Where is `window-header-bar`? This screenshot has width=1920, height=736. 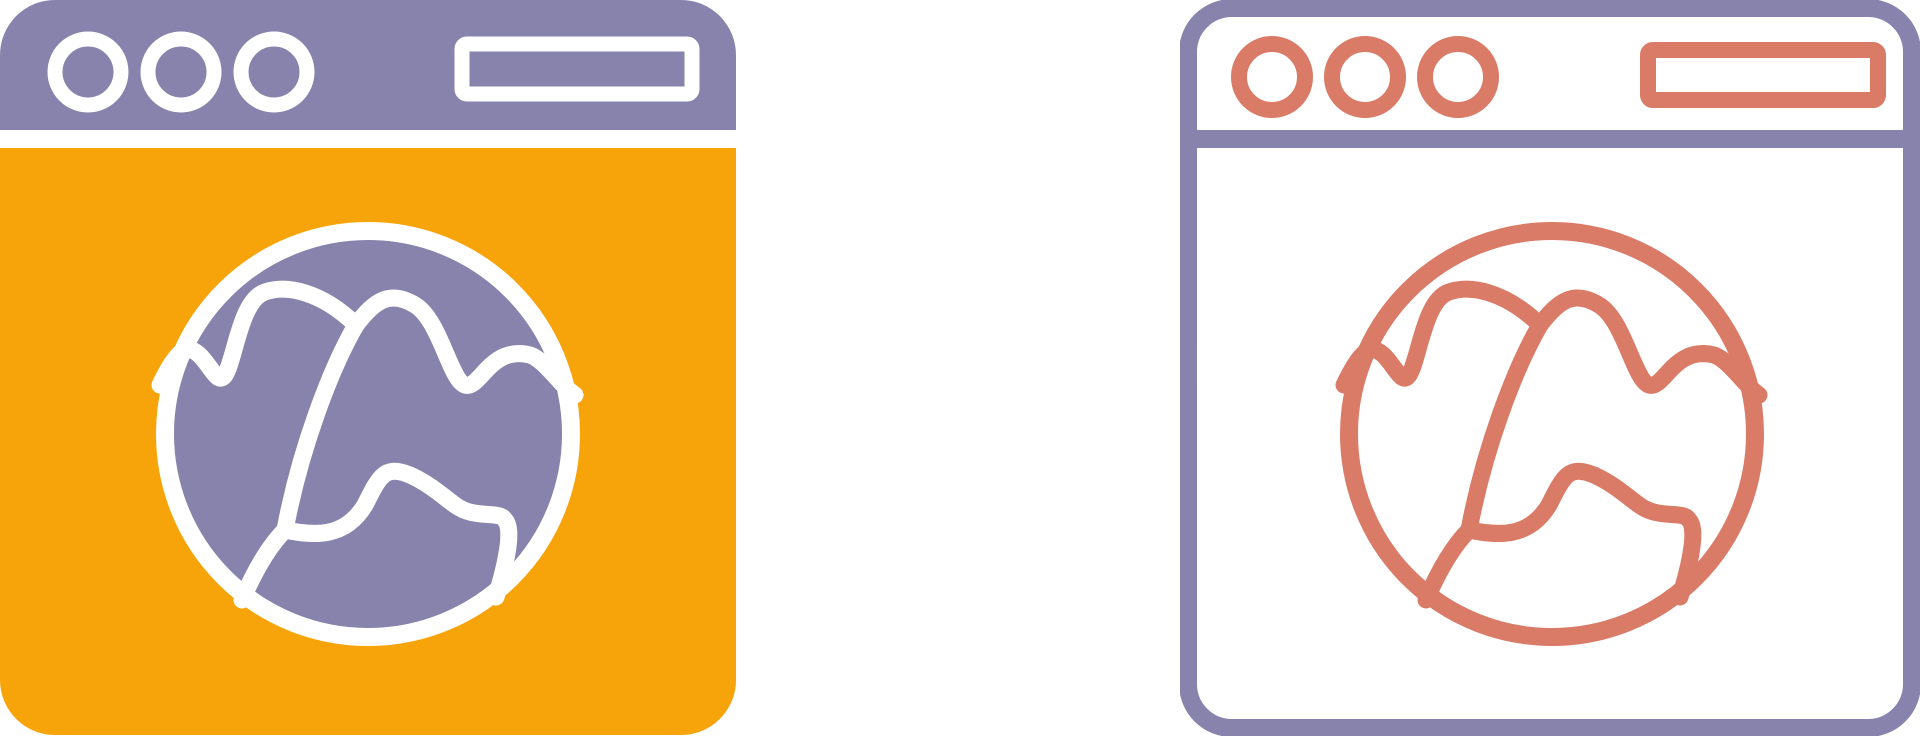 window-header-bar is located at coordinates (368, 65).